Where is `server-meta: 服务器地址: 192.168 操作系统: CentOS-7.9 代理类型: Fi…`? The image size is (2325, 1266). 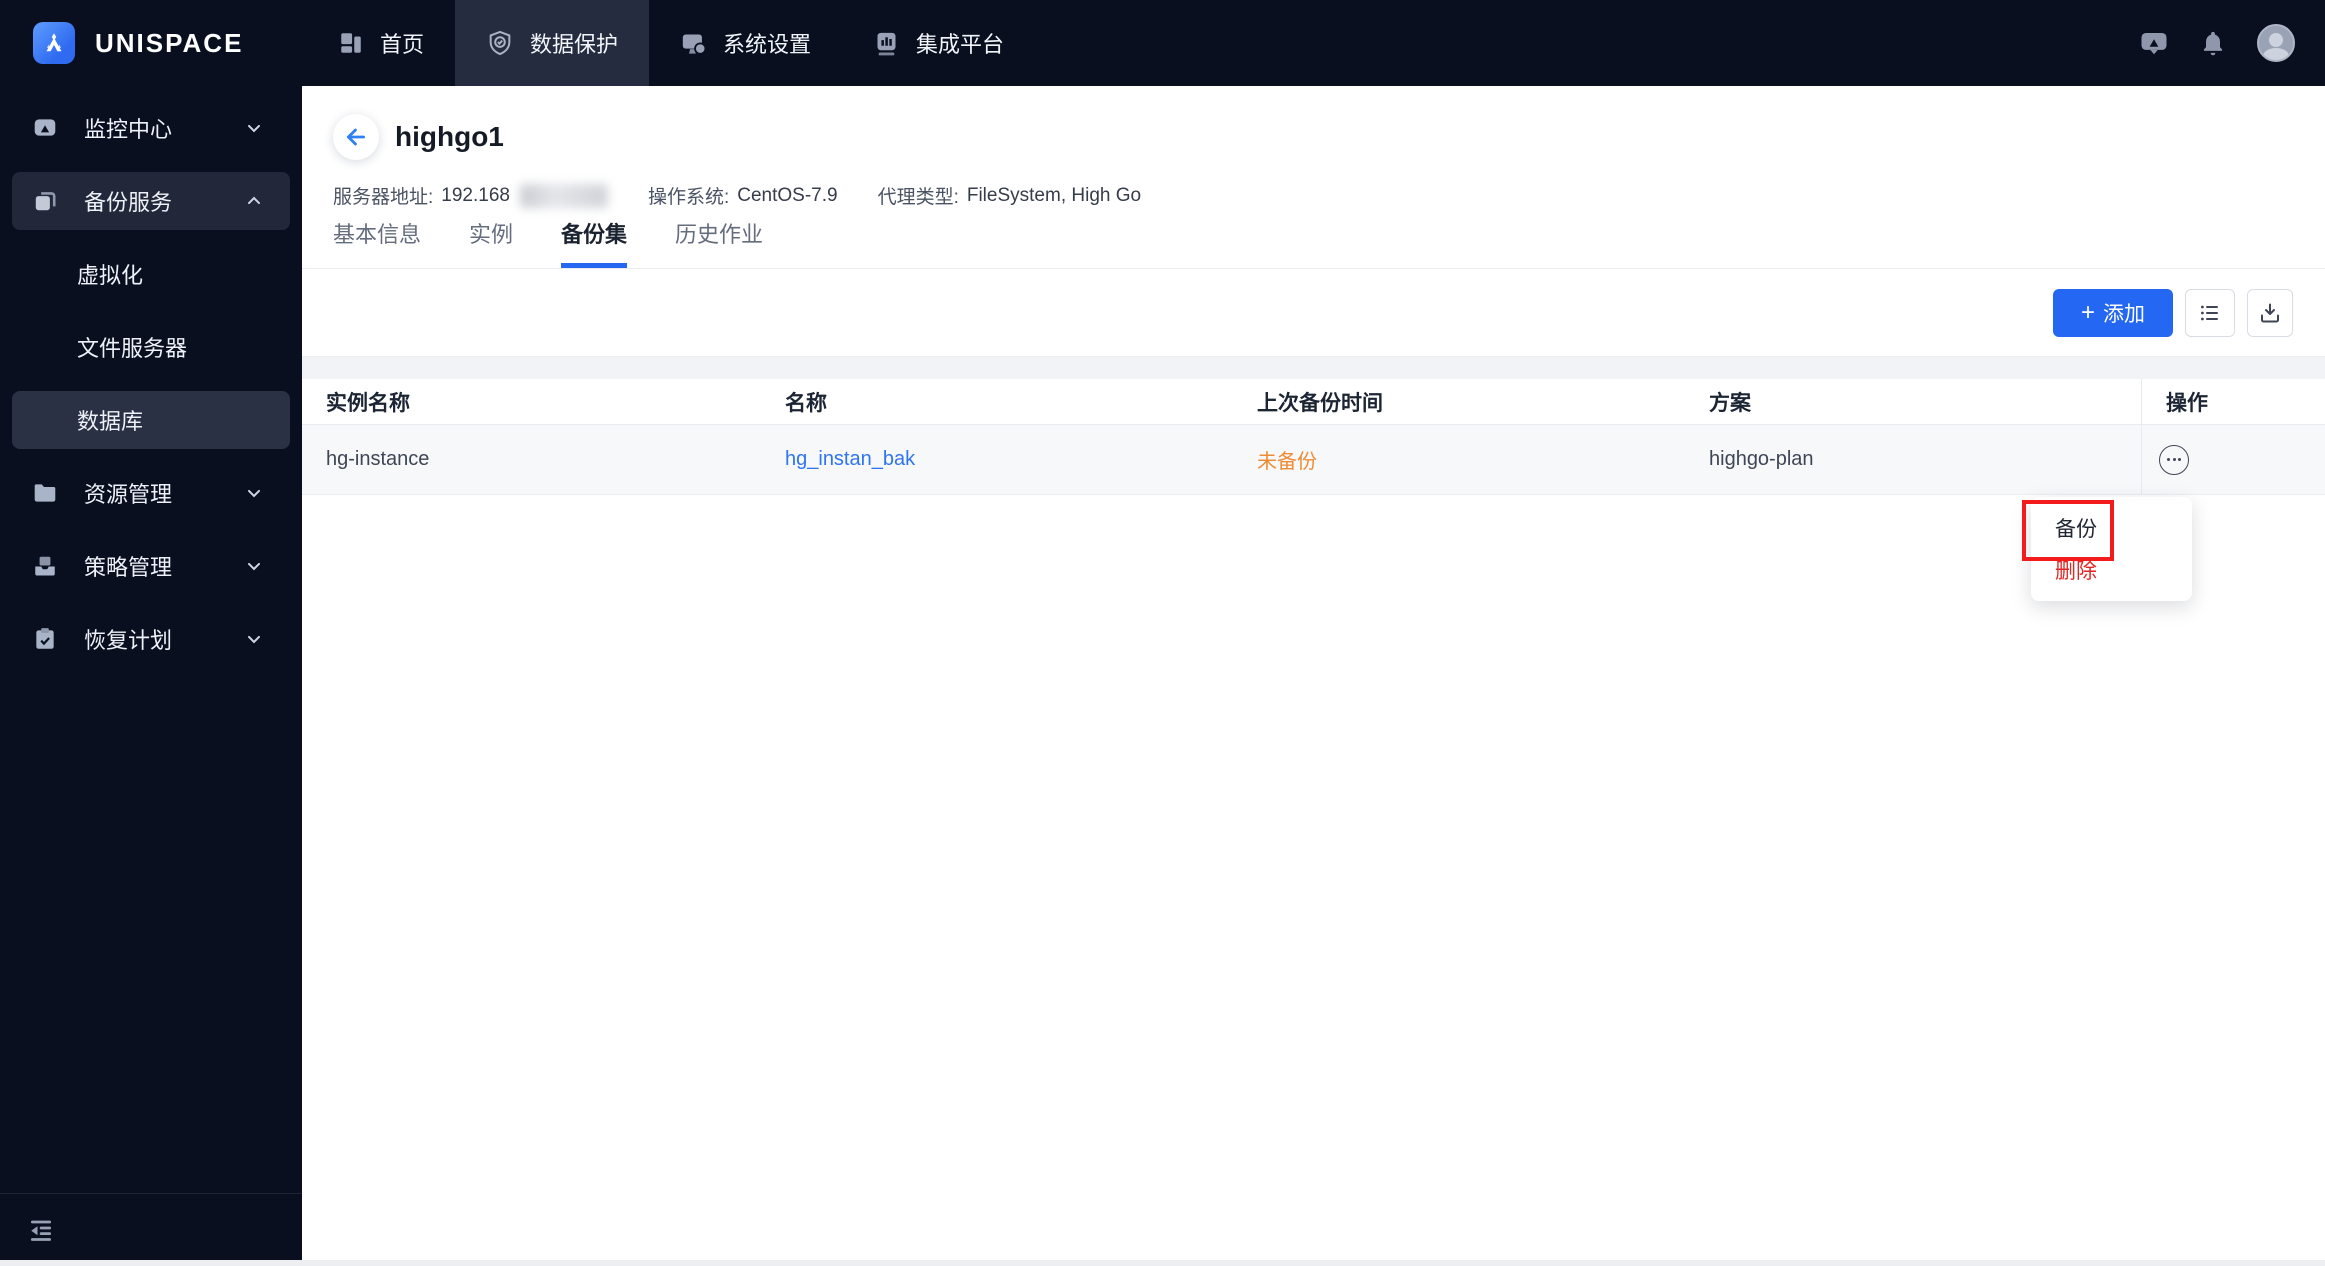 server-meta: 服务器地址: 192.168 操作系统: CentOS-7.9 代理类型: Fi… is located at coordinates (1329, 195).